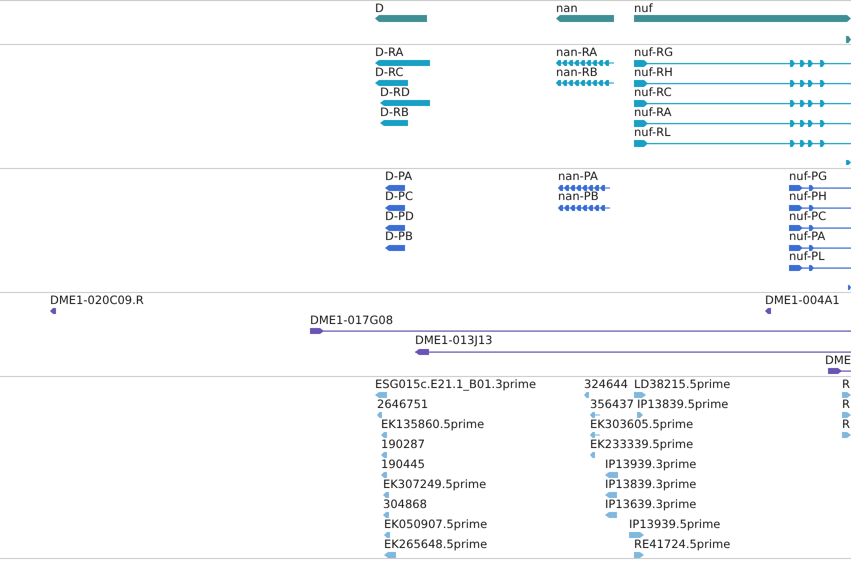 The width and height of the screenshot is (851, 561). What do you see at coordinates (682, 404) in the screenshot?
I see `feature-label: IP13839.5prime` at bounding box center [682, 404].